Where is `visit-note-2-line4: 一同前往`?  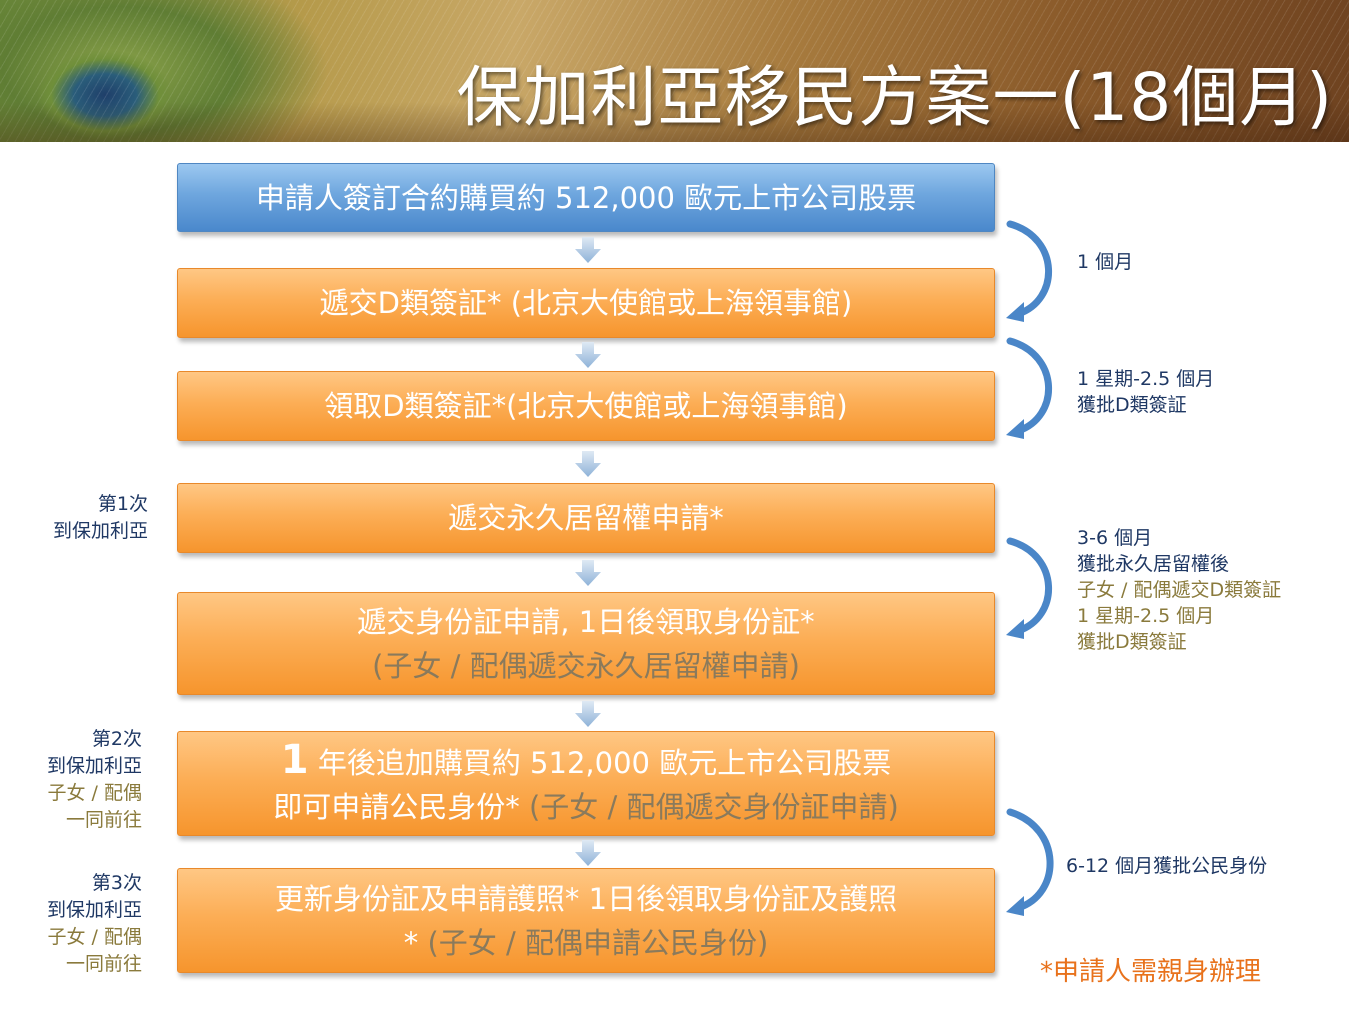 visit-note-2-line4: 一同前往 is located at coordinates (103, 820).